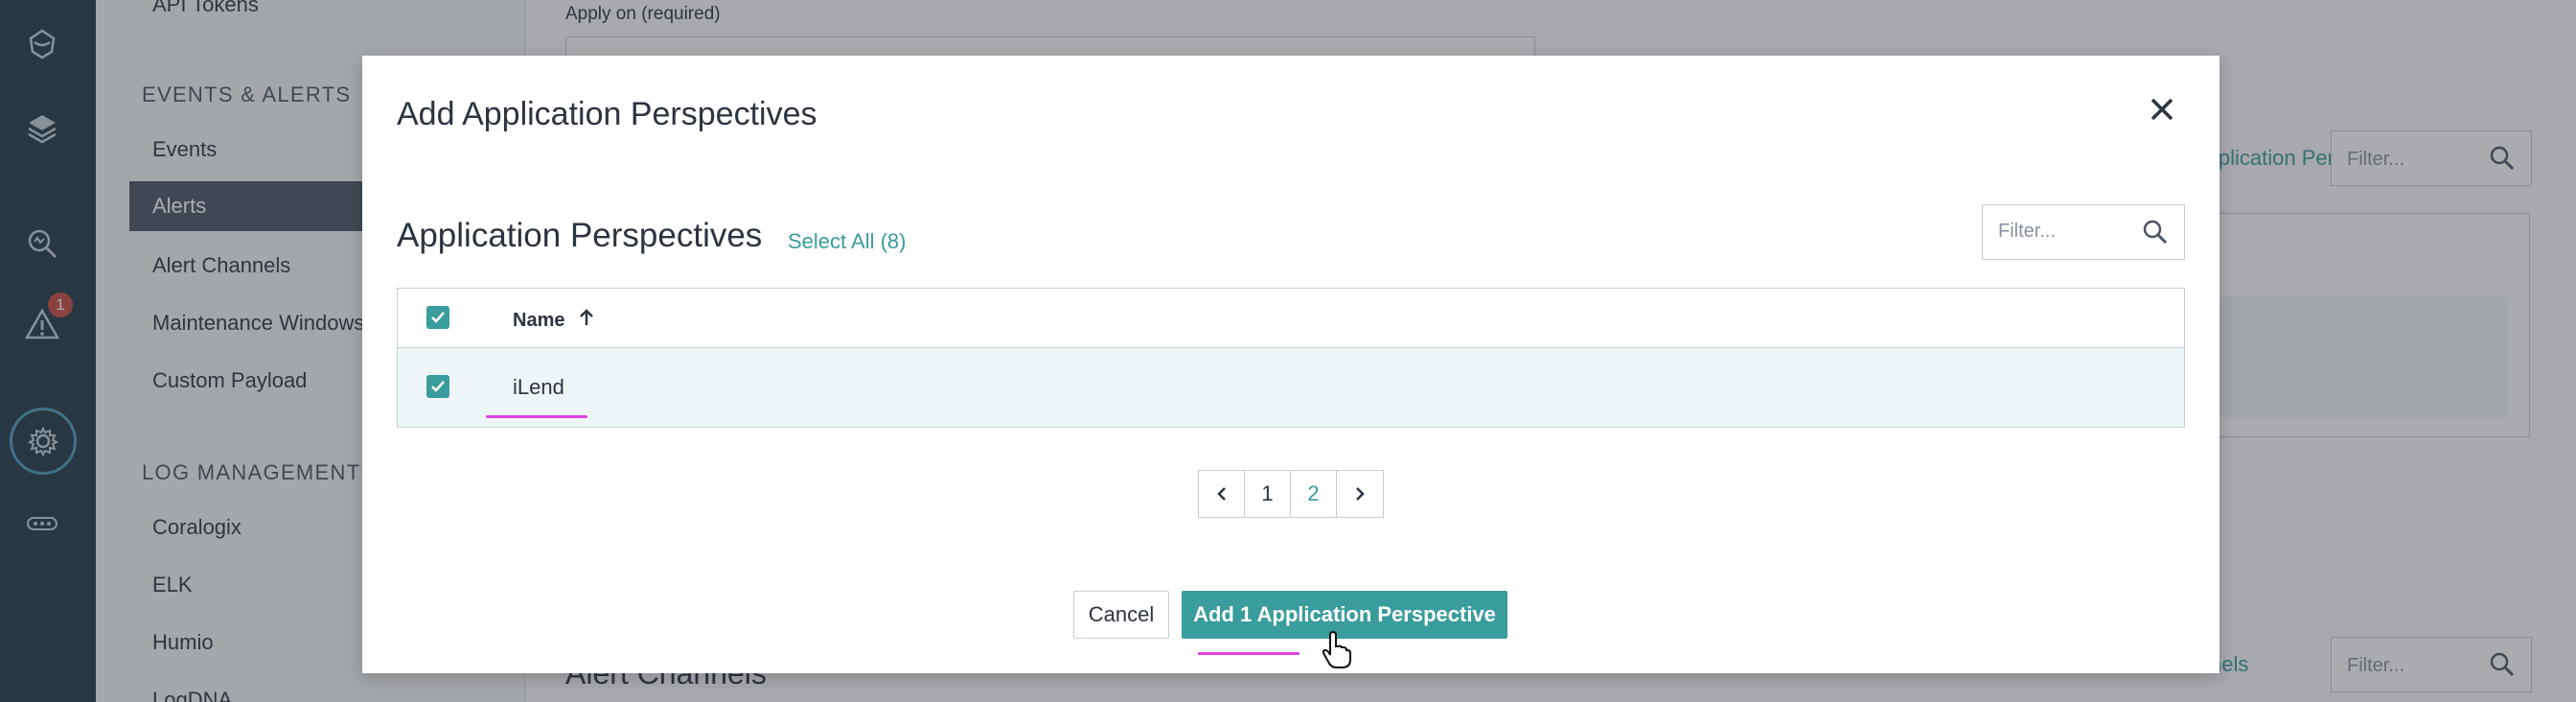  I want to click on section-title: Application Perspectives, so click(580, 235).